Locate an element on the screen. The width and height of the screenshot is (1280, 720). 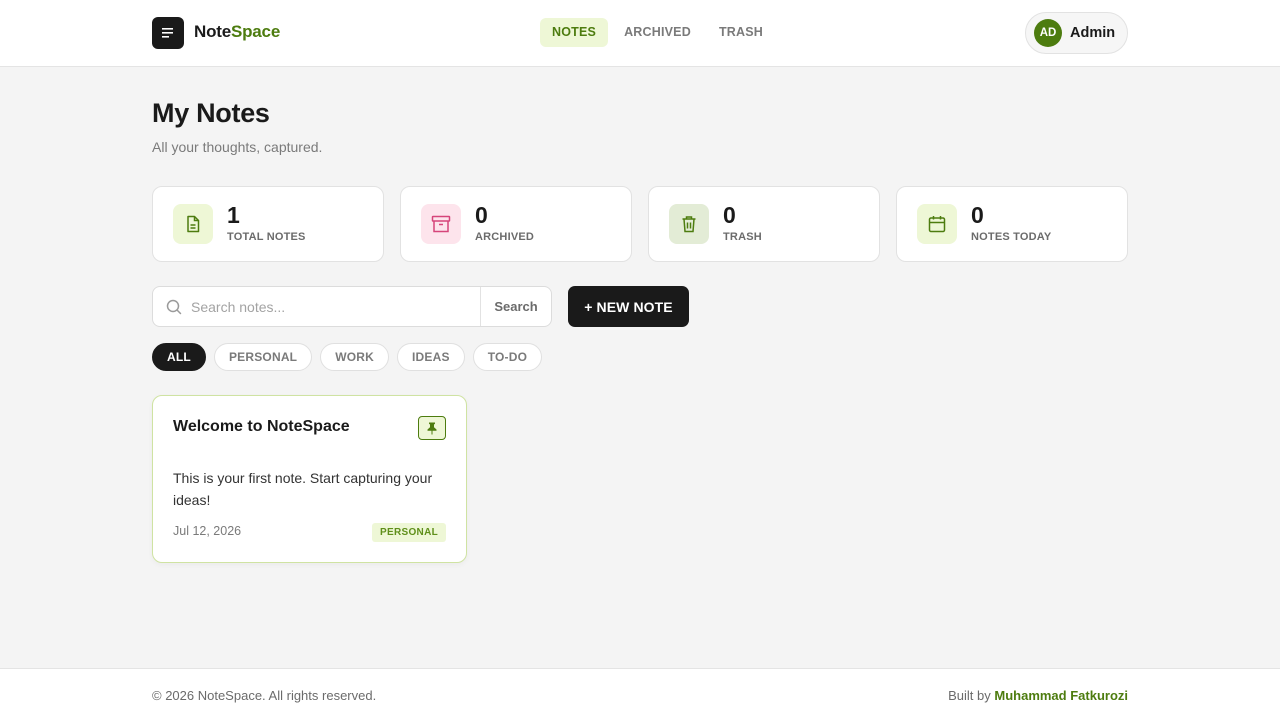
menu-lines-icon is located at coordinates (167, 33).